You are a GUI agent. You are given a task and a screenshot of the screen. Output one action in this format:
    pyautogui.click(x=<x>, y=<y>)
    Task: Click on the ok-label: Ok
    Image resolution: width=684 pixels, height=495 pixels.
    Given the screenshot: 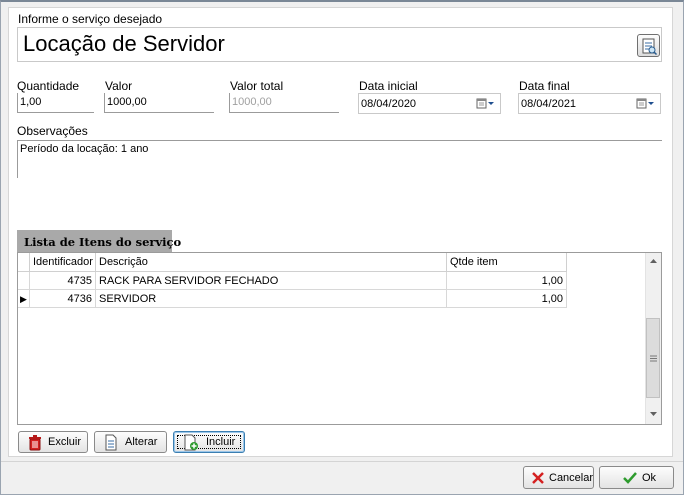 What is the action you would take?
    pyautogui.click(x=649, y=478)
    